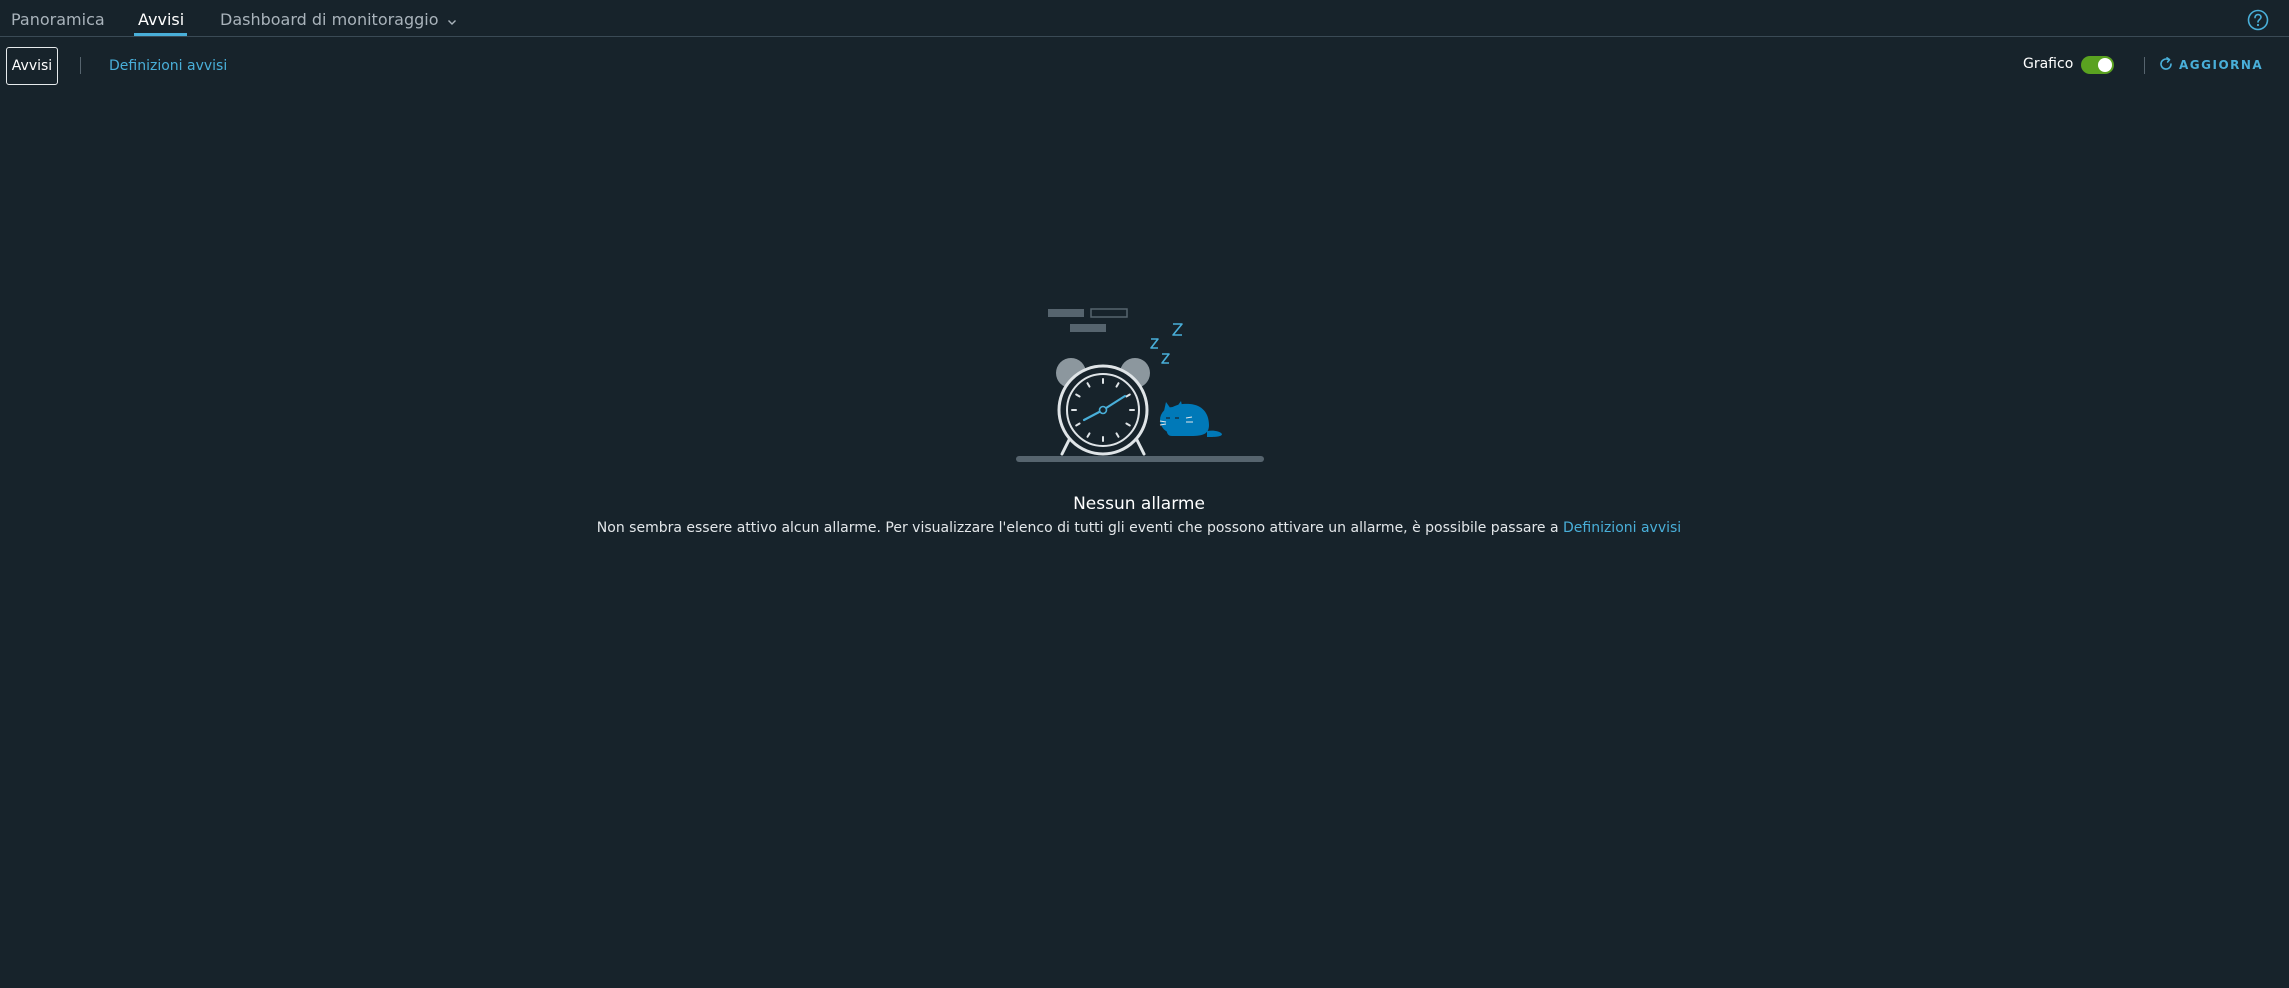 The height and width of the screenshot is (988, 2289). I want to click on tab-avvisi: Avvisi, so click(161, 19).